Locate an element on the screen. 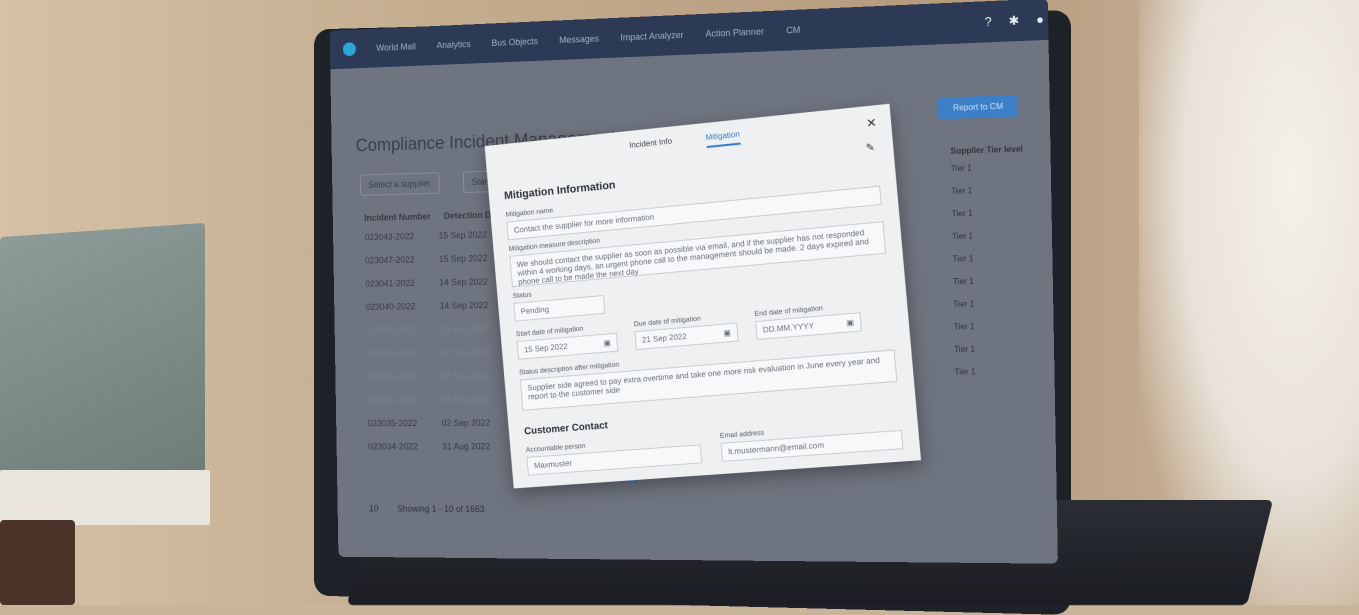 This screenshot has height=615, width=1359. leather-wallet is located at coordinates (37, 562).